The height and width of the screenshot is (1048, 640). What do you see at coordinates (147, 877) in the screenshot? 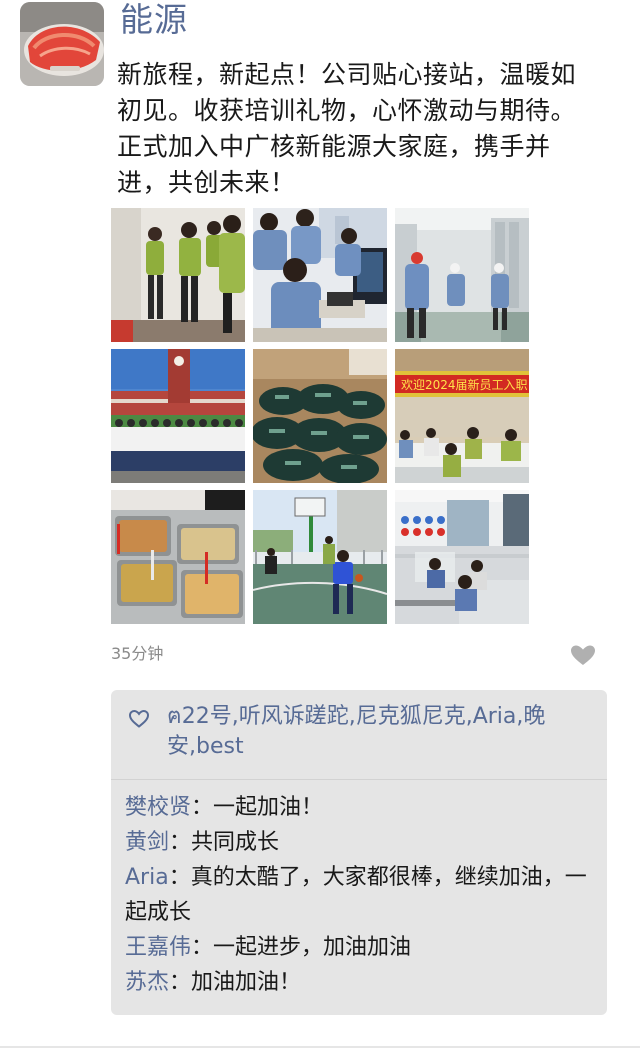
I see `comment-author: Aria` at bounding box center [147, 877].